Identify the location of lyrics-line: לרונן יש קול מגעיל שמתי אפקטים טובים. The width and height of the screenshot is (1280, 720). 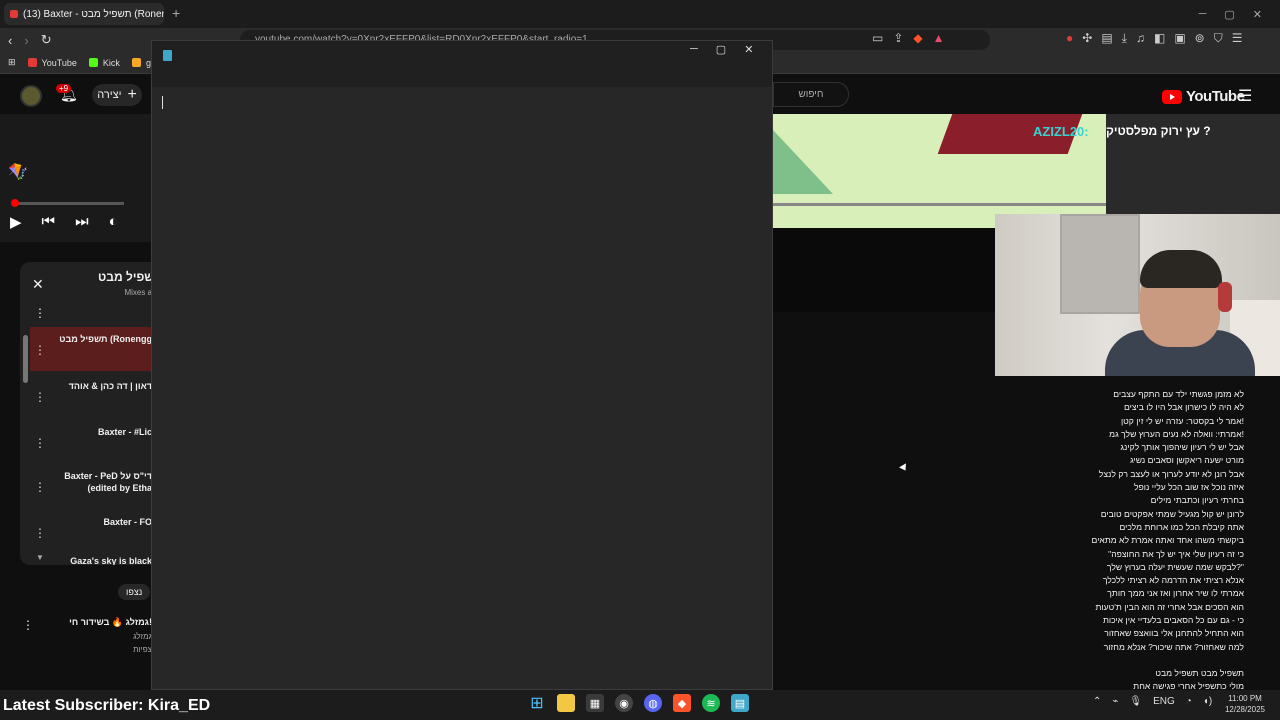
(1172, 513).